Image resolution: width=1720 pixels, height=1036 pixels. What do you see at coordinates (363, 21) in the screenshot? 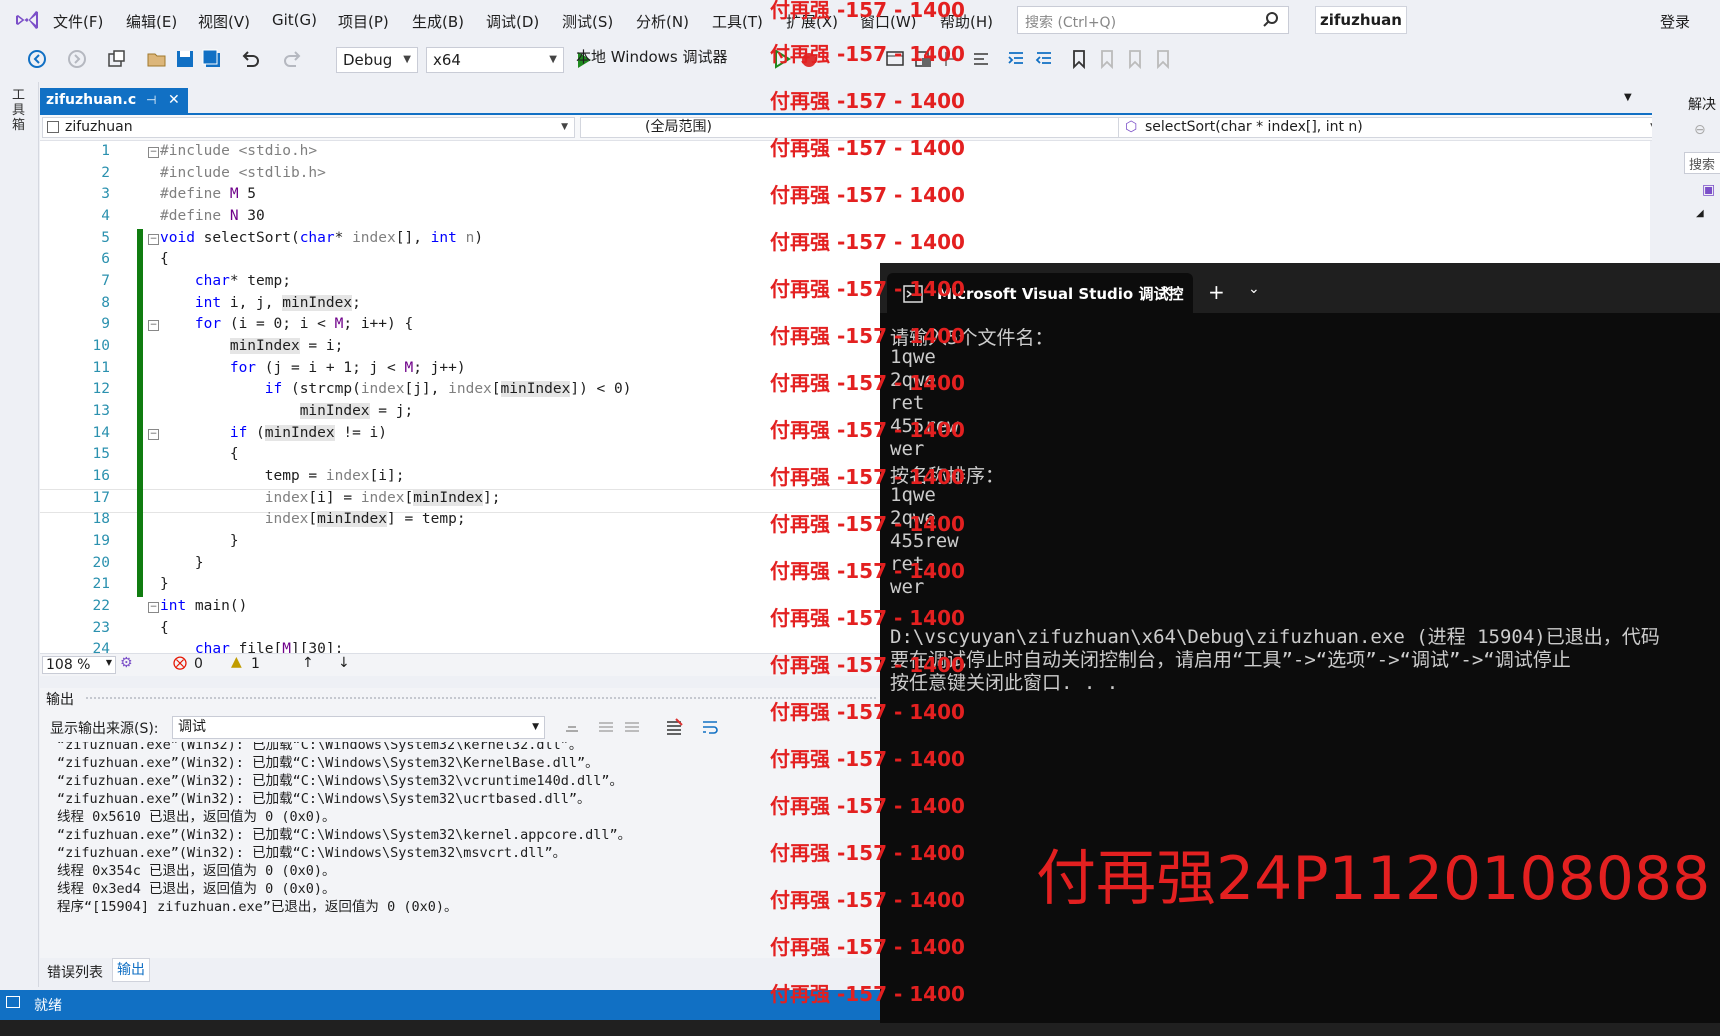
I see `menu-project: 项目(P)` at bounding box center [363, 21].